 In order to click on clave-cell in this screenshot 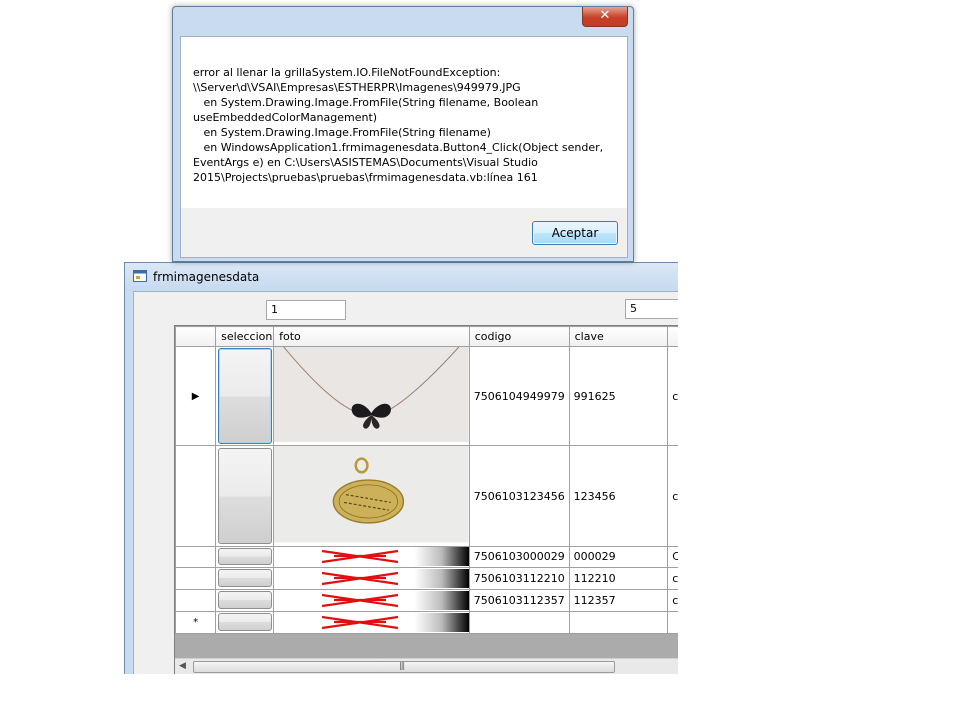, I will do `click(618, 622)`.